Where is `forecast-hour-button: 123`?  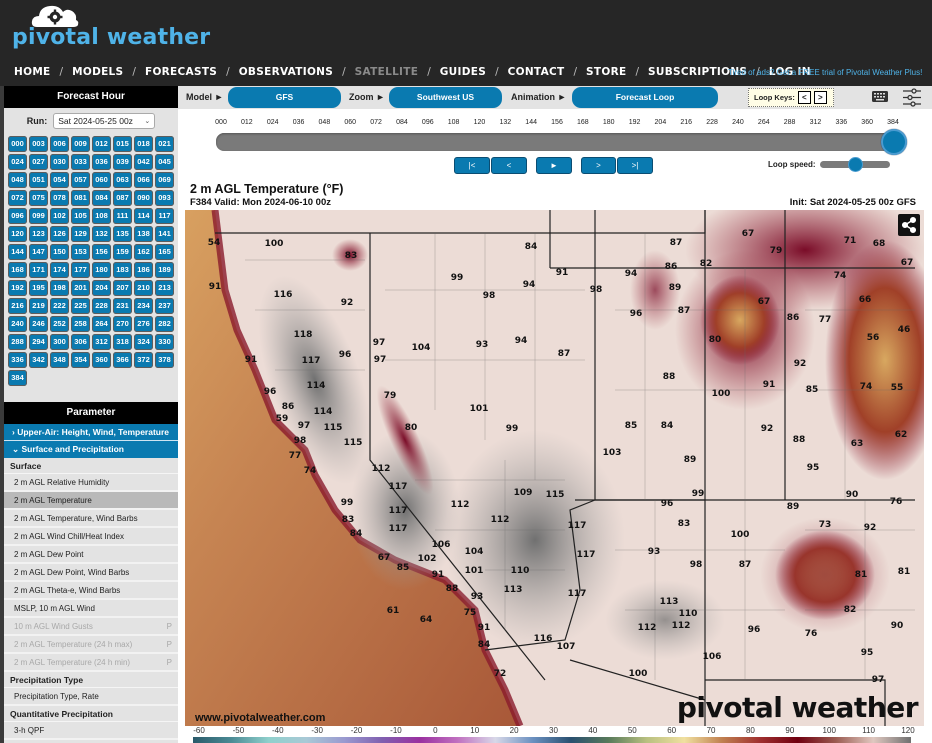
forecast-hour-button: 123 is located at coordinates (38, 234).